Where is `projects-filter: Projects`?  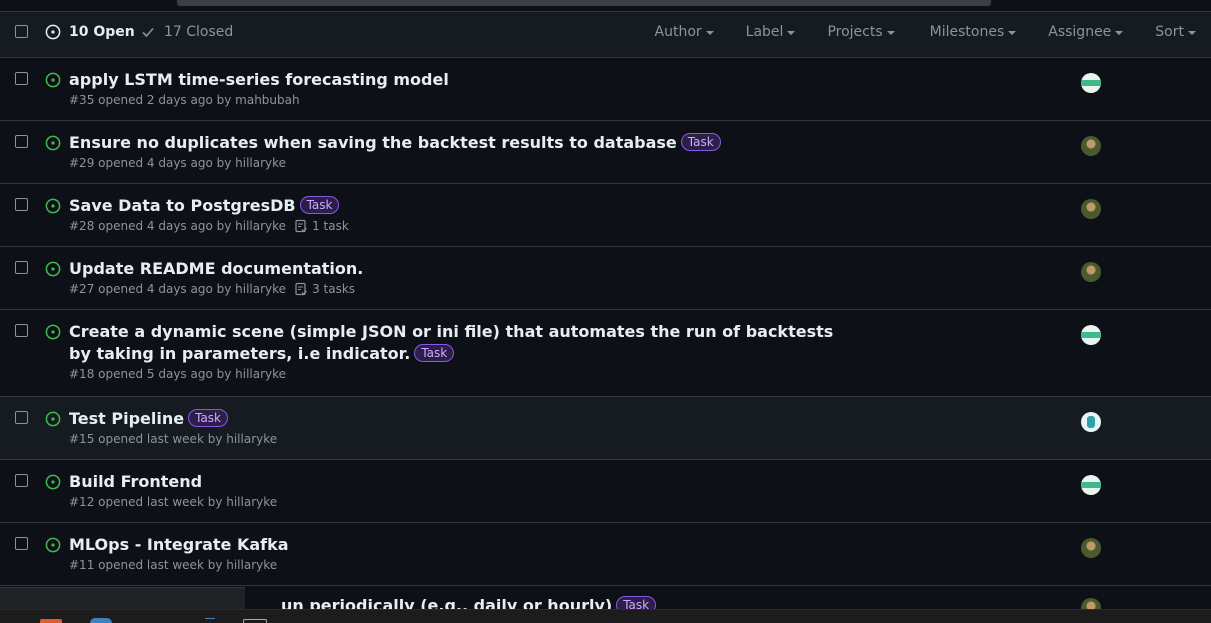 projects-filter: Projects is located at coordinates (861, 32).